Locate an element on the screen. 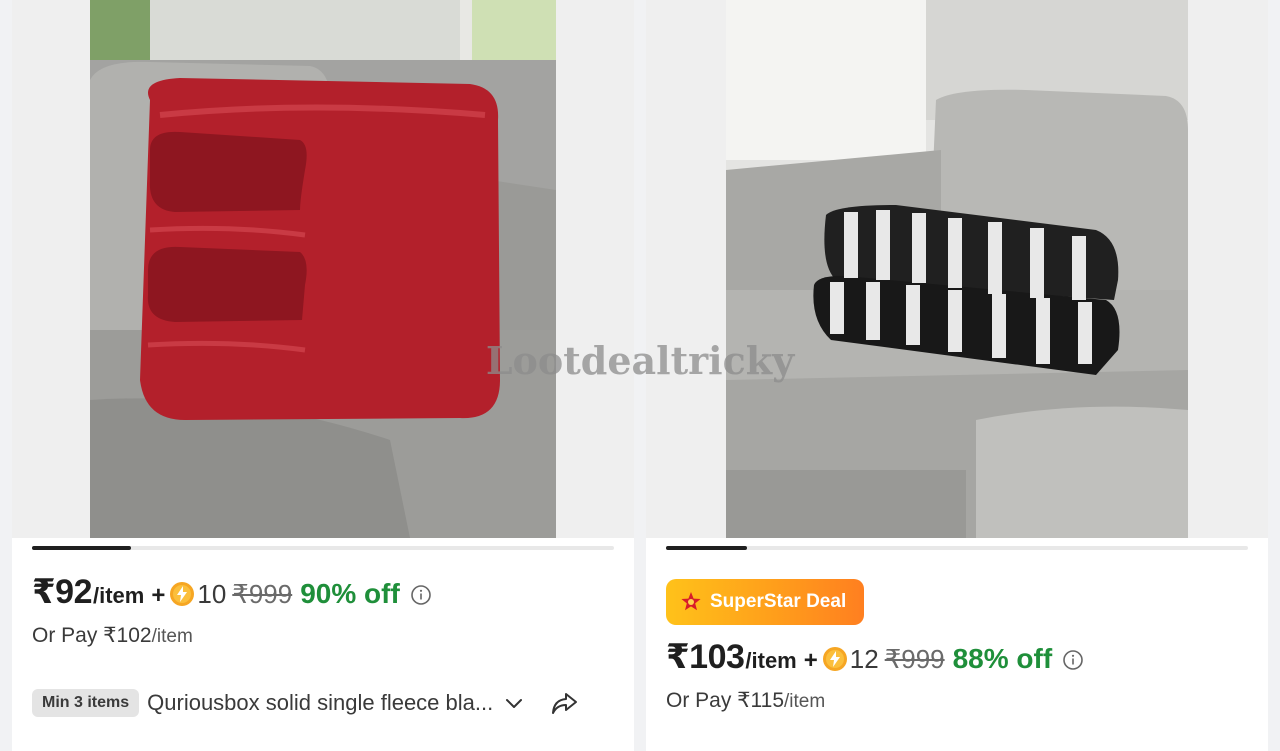 The image size is (1280, 751). price-row: ₹92 /item + 10 ₹999 90% off is located at coordinates (232, 592).